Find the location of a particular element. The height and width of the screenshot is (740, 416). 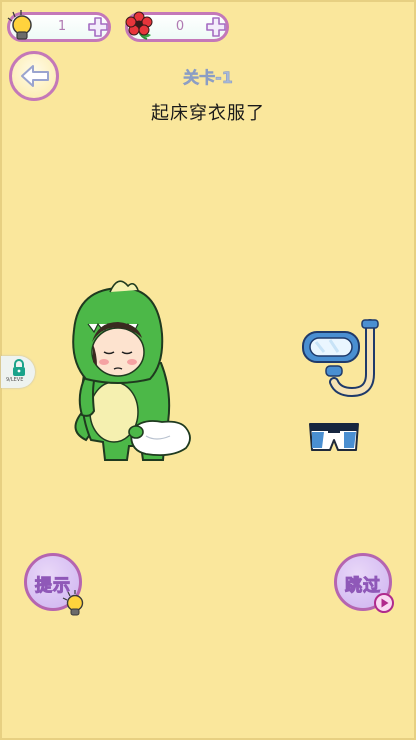

add-flower-plus-icon is located at coordinates (216, 27).